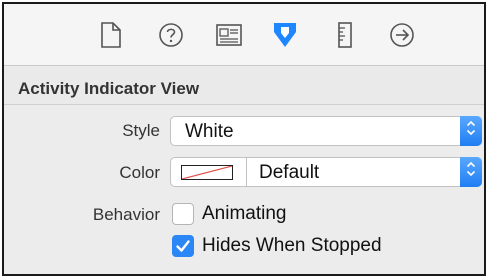 The image size is (489, 278). I want to click on tab-file-inspector, so click(111, 35).